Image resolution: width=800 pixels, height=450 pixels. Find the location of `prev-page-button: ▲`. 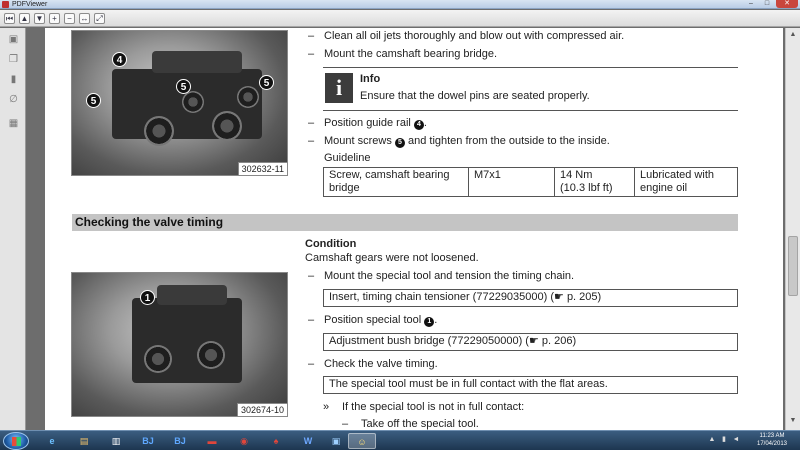

prev-page-button: ▲ is located at coordinates (24, 18).